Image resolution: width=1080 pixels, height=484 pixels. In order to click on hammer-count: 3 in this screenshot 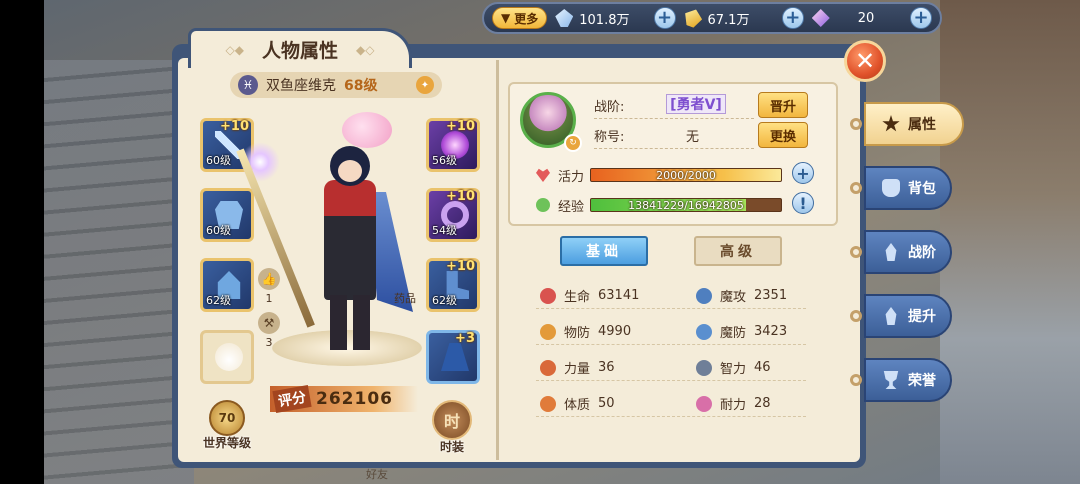, I will do `click(269, 342)`.